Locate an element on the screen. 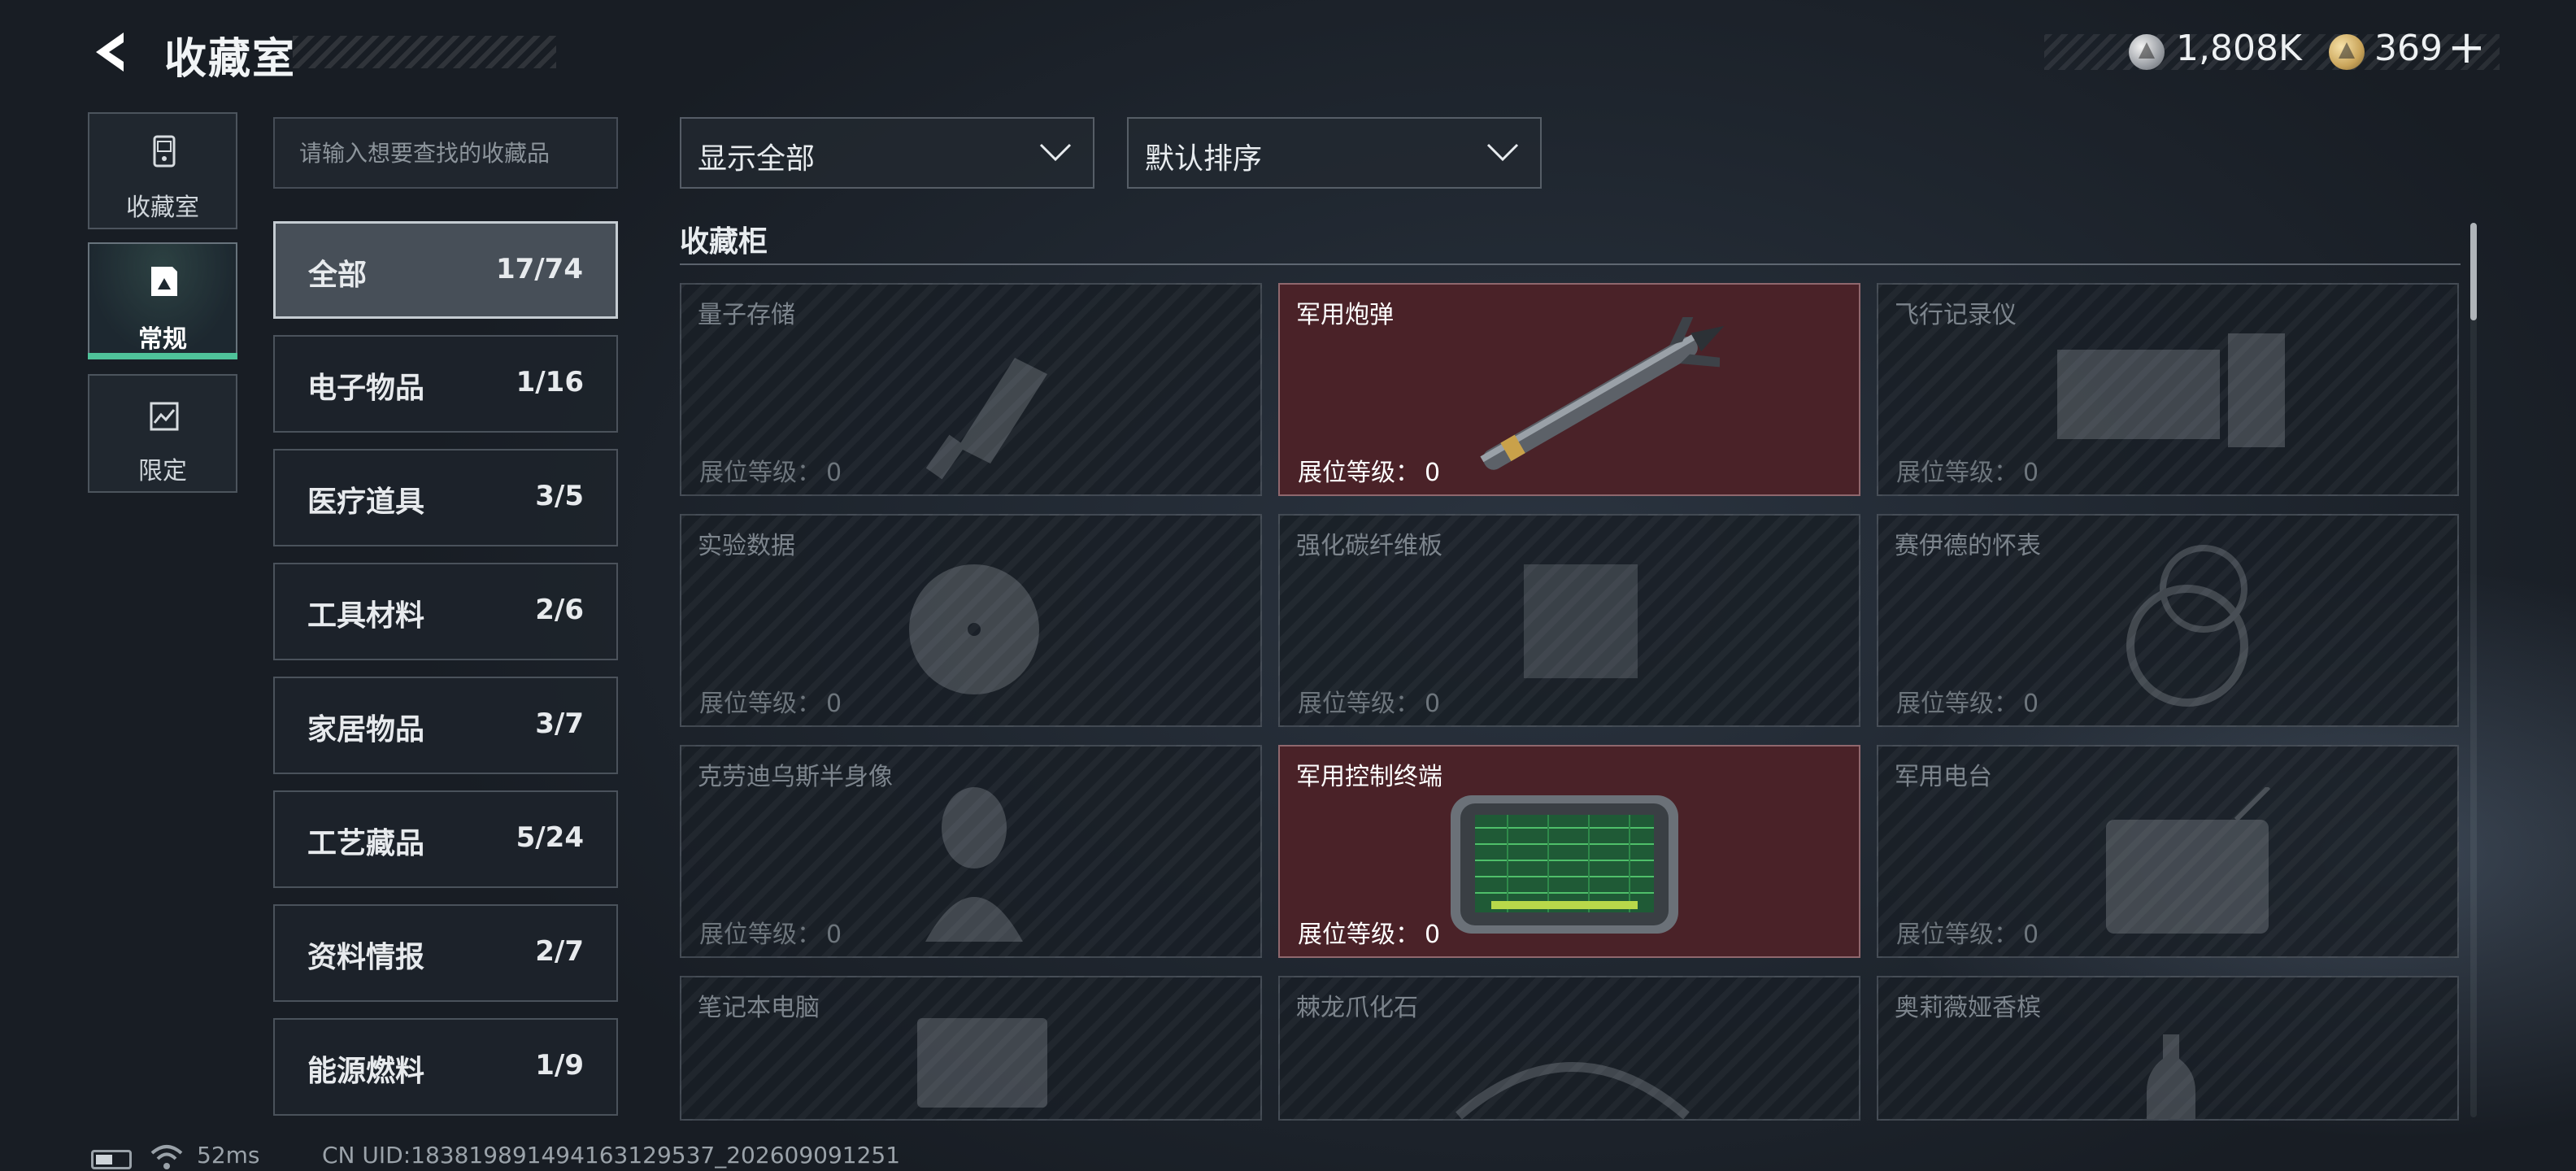  experiment-data-image is located at coordinates (974, 629).